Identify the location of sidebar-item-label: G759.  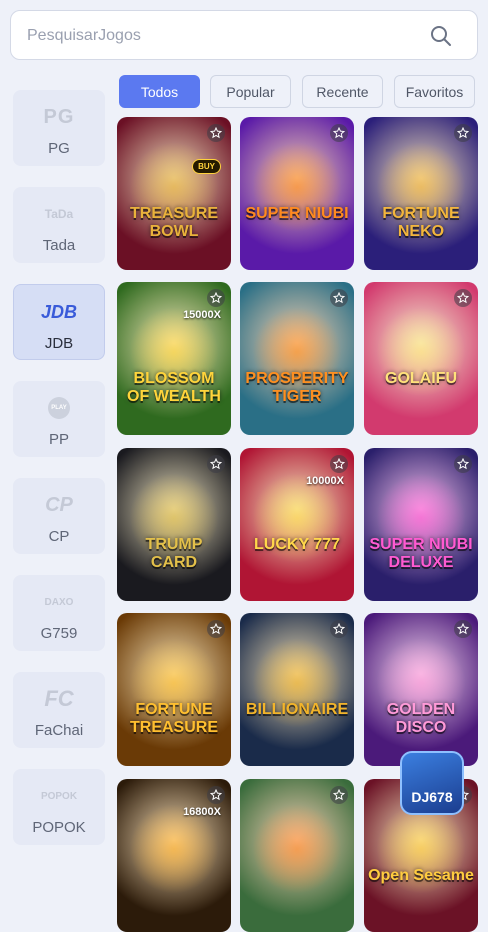
(59, 633).